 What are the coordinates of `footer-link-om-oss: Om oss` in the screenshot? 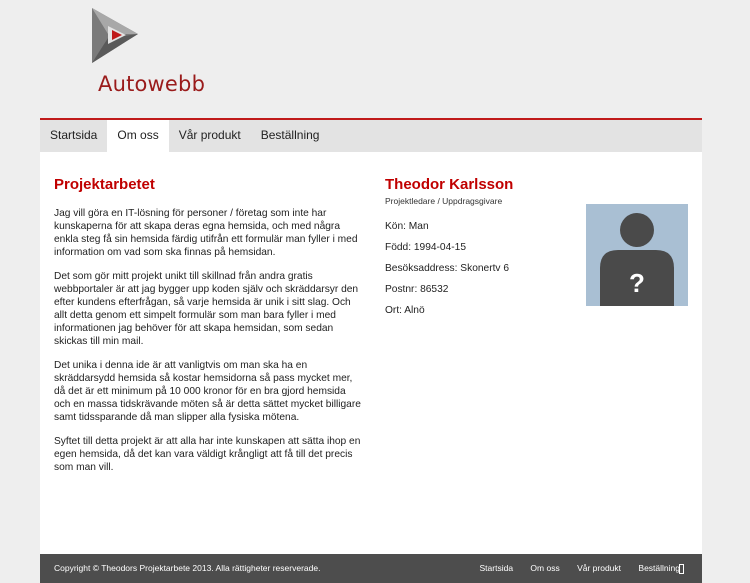 It's located at (544, 568).